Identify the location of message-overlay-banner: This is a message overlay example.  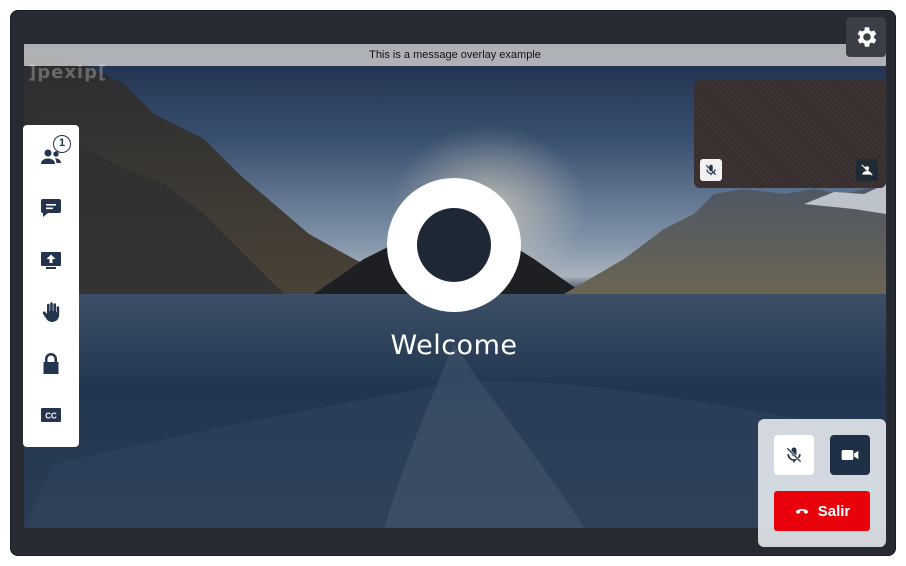
(455, 55).